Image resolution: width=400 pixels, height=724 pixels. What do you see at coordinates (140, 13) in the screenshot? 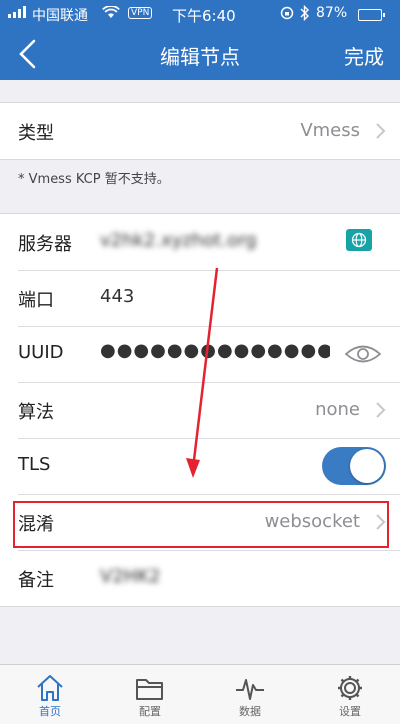
I see `vpn-badge: VPN` at bounding box center [140, 13].